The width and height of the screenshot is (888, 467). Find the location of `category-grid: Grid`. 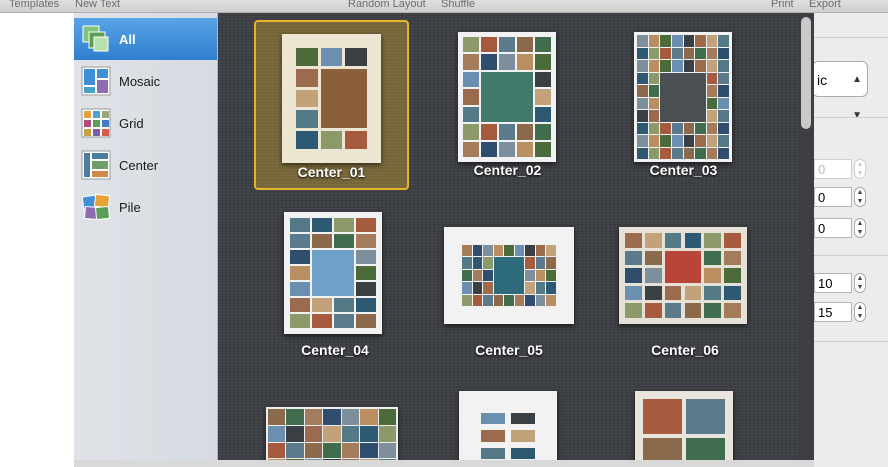

category-grid: Grid is located at coordinates (145, 123).